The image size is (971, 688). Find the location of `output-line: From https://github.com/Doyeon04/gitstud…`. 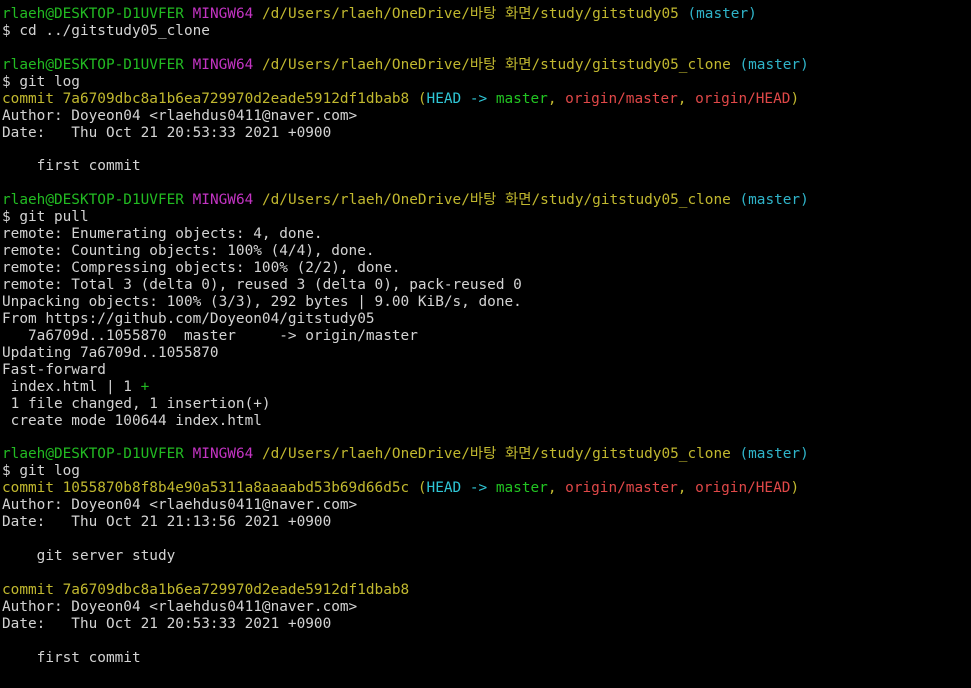

output-line: From https://github.com/Doyeon04/gitstud… is located at coordinates (188, 318).